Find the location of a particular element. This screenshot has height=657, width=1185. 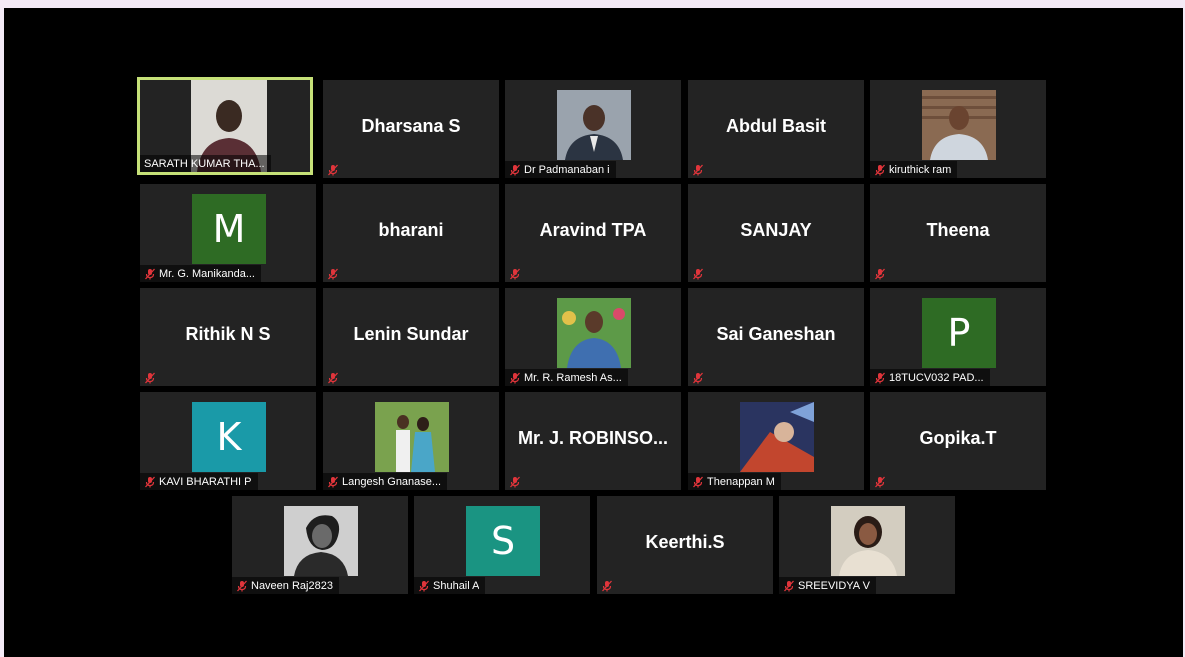

participant-display-name: Rithik N S is located at coordinates (228, 334).